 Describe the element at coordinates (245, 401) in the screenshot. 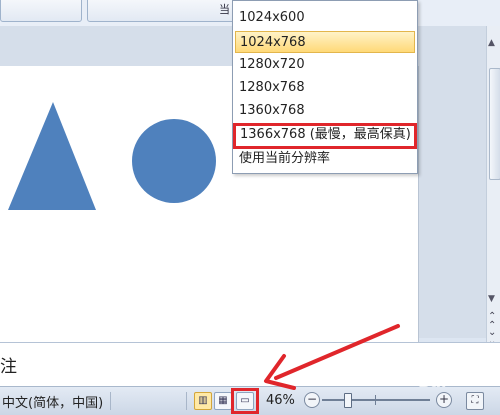

I see `slideshow-highlight-box` at that location.